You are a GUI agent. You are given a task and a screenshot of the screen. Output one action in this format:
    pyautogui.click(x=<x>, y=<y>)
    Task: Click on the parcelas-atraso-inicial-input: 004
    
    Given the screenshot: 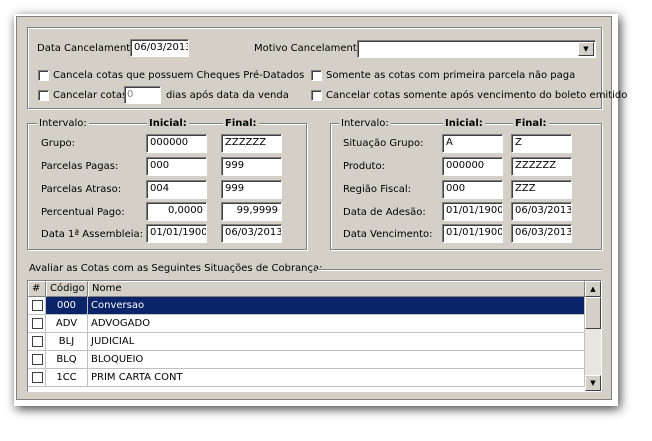 What is the action you would take?
    pyautogui.click(x=176, y=189)
    